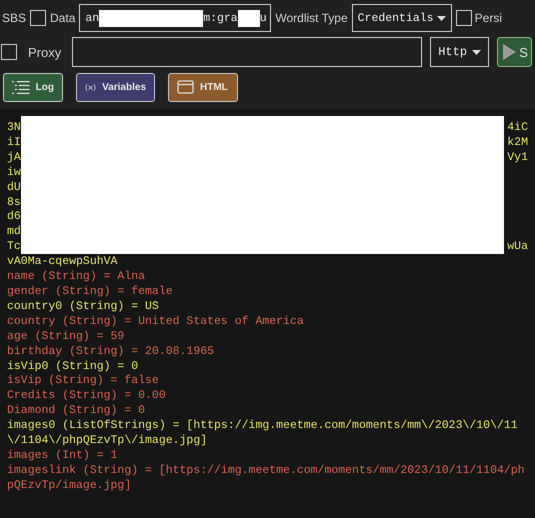 Image resolution: width=535 pixels, height=518 pixels. What do you see at coordinates (83, 382) in the screenshot?
I see `log-line: isVip (String) = false` at bounding box center [83, 382].